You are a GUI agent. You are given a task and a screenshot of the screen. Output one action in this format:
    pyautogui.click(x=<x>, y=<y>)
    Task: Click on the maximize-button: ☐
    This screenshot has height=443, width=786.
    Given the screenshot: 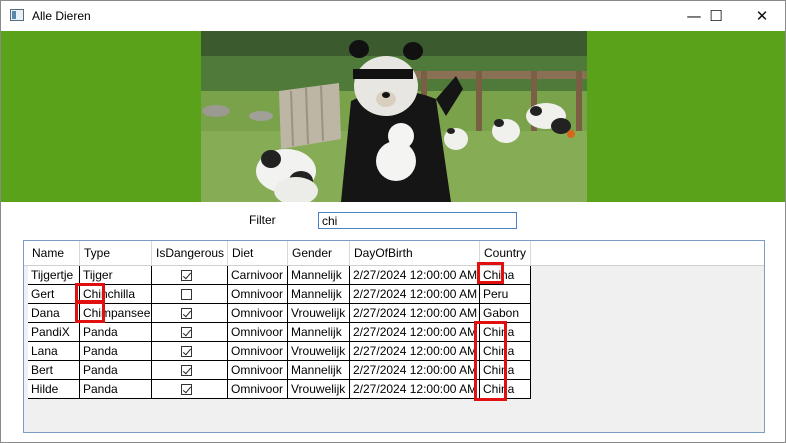 What is the action you would take?
    pyautogui.click(x=716, y=16)
    